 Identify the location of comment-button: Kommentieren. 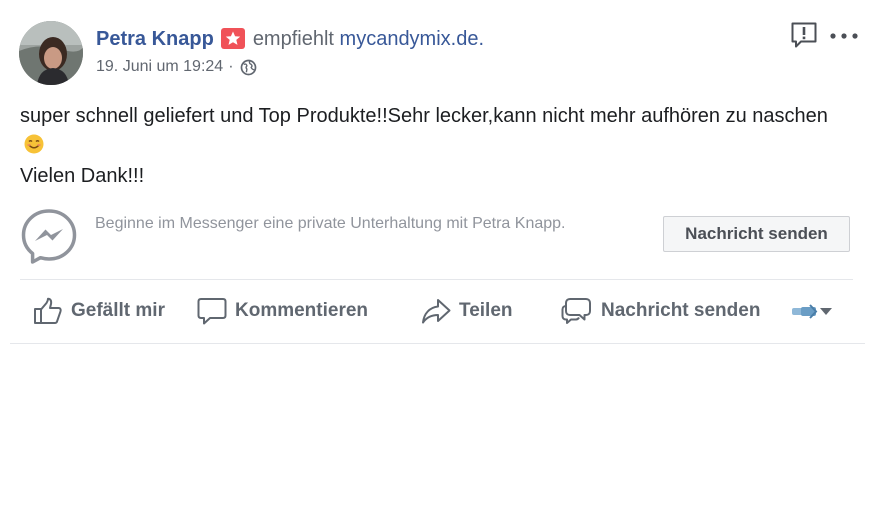
(282, 311).